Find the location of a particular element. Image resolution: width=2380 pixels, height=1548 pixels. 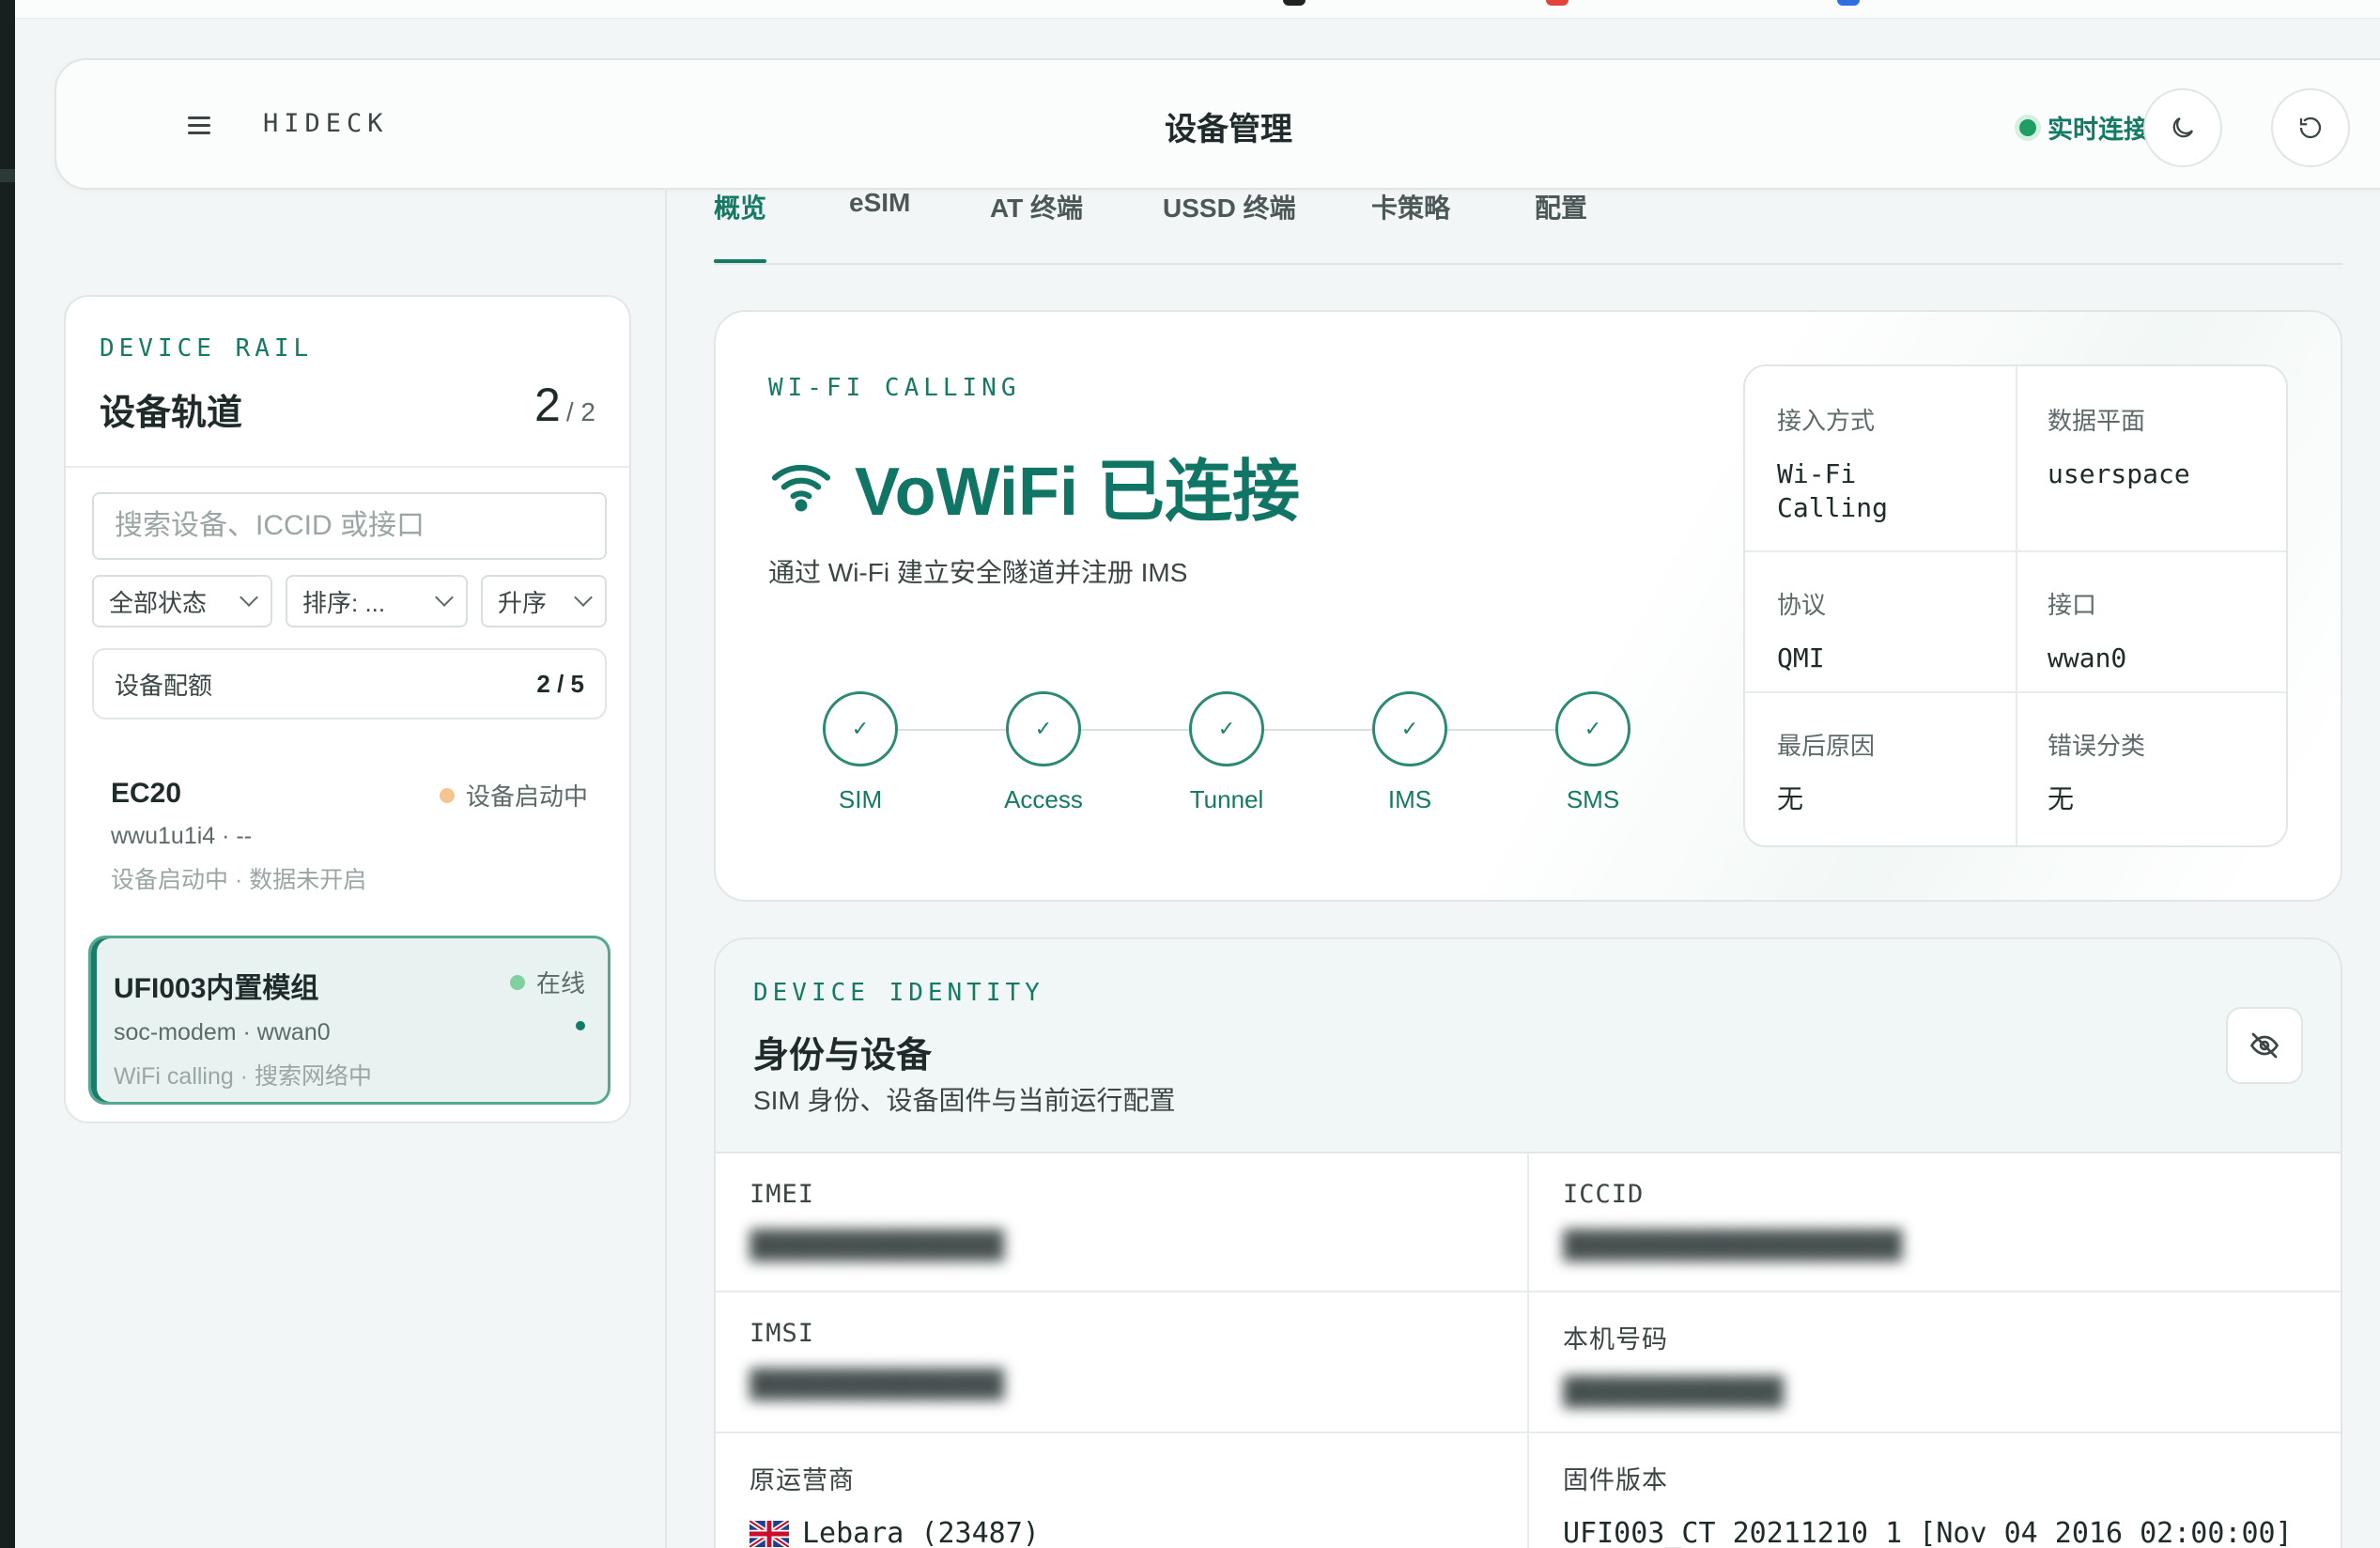

status-label: 在线 is located at coordinates (560, 983).